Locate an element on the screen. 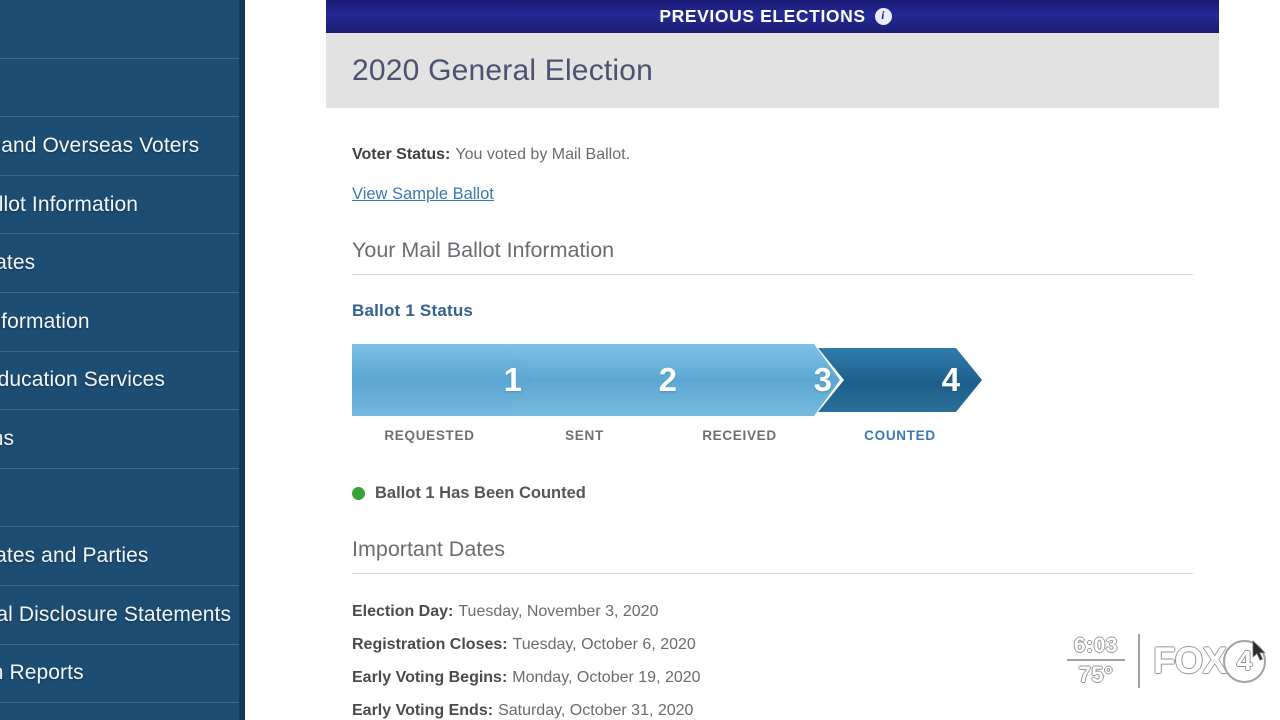  sidebar-item-voter-education-services: Voter Education Services is located at coordinates (122, 381).